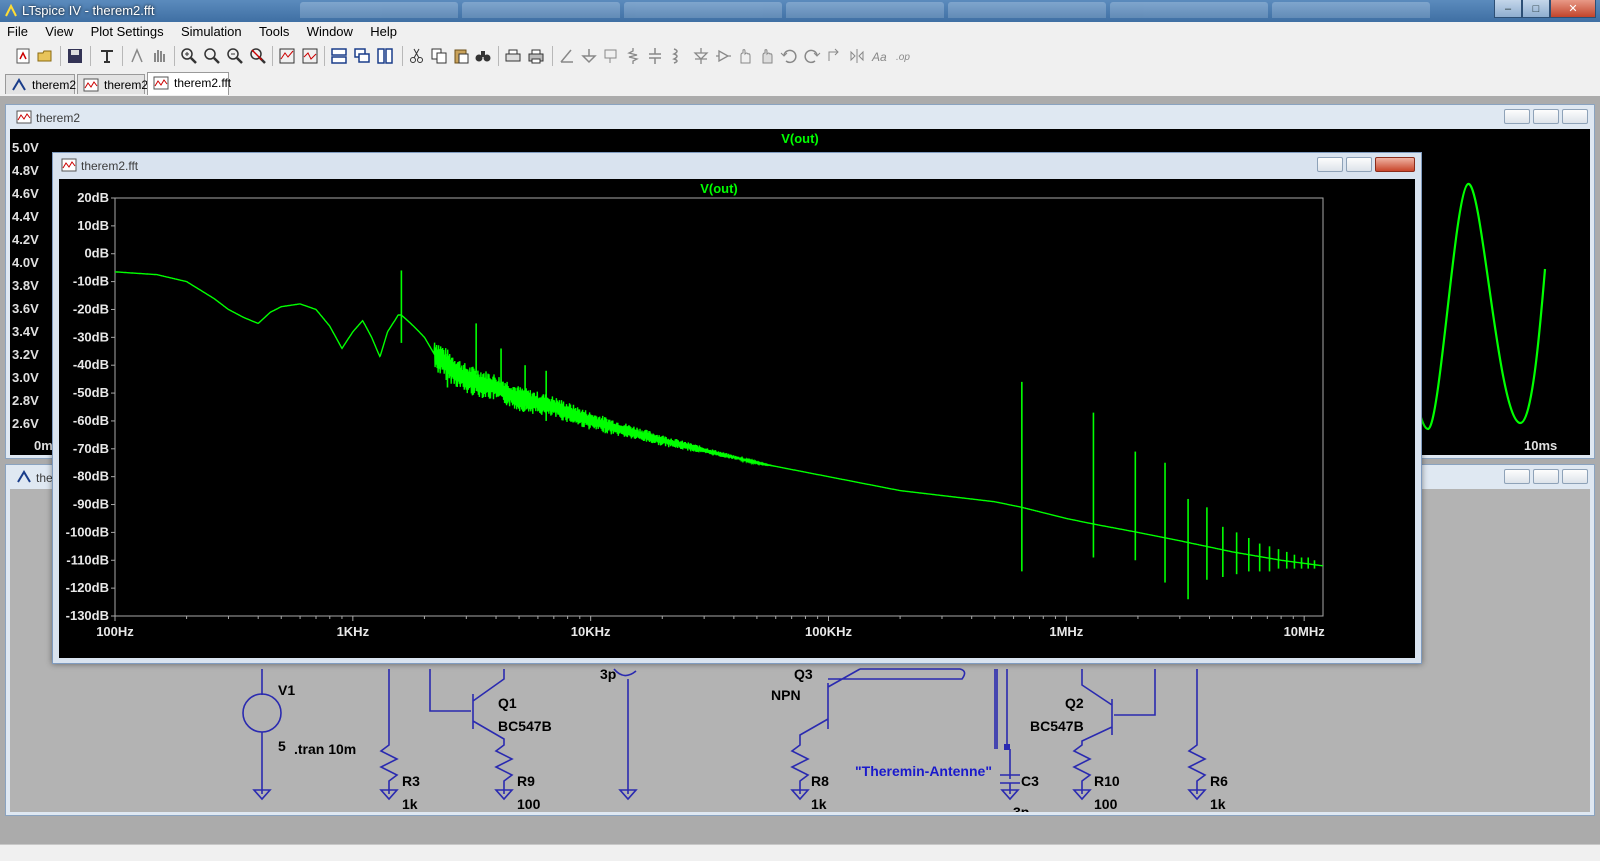 The width and height of the screenshot is (1600, 861). Describe the element at coordinates (1395, 164) in the screenshot. I see `fft-close-button` at that location.